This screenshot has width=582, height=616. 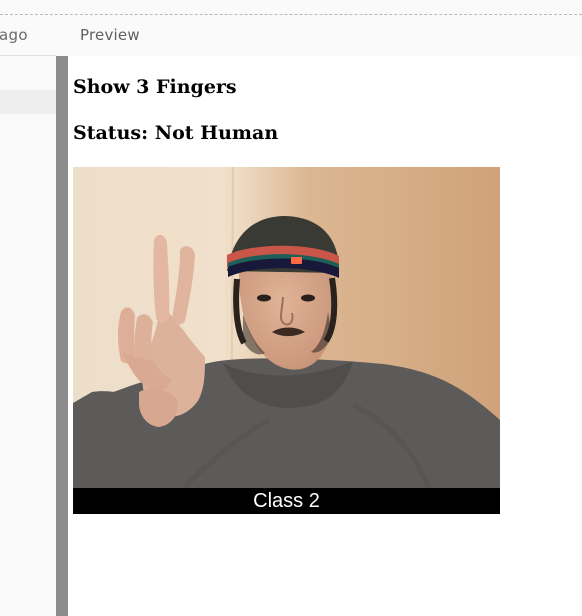 What do you see at coordinates (155, 87) in the screenshot?
I see `instruction-heading: Show 3 Fingers` at bounding box center [155, 87].